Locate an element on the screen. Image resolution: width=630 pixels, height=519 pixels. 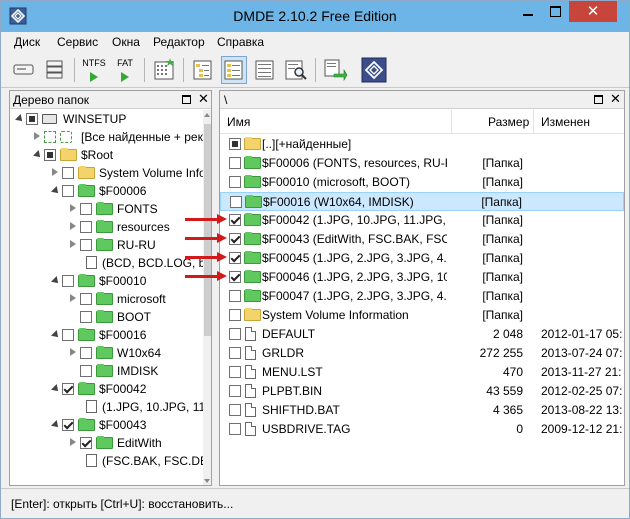
tree-item: $F00010 is located at coordinates (107, 281).